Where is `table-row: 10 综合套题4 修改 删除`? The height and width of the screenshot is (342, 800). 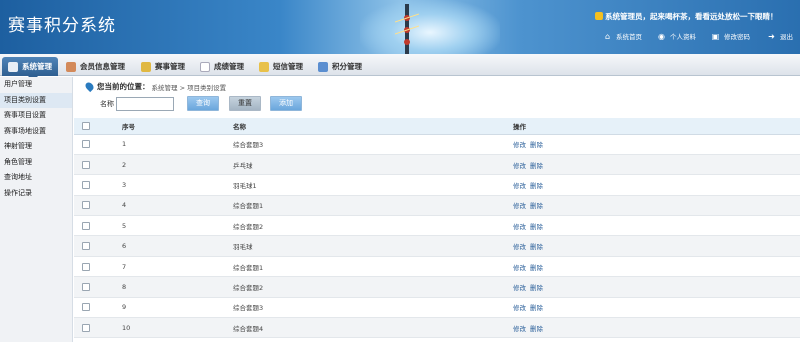
table-row: 10 综合套题4 修改 删除 is located at coordinates (437, 328).